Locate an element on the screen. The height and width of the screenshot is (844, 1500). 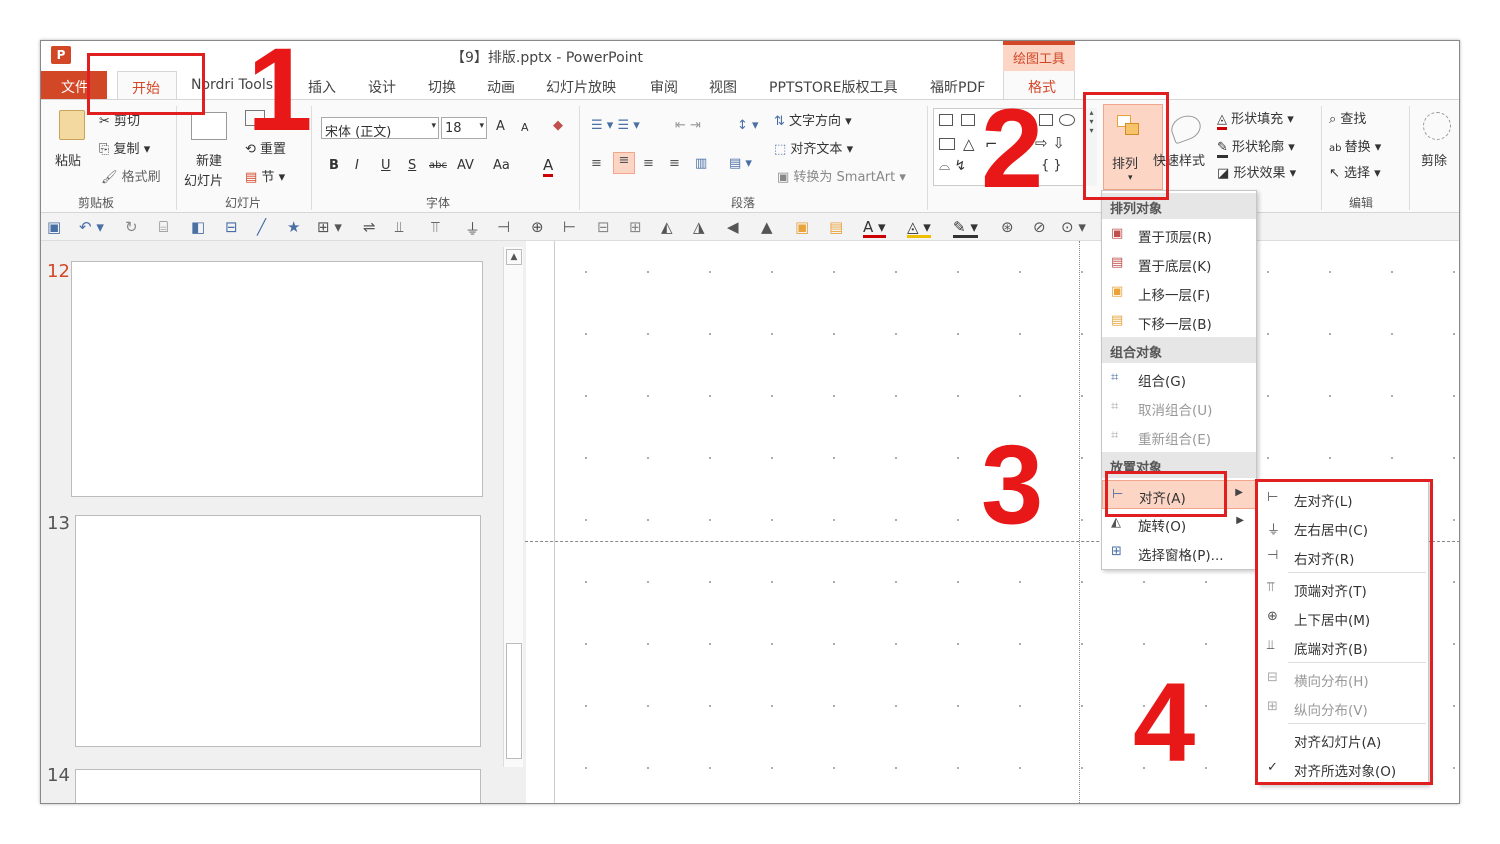
flip-icon: ◮ is located at coordinates (699, 227).